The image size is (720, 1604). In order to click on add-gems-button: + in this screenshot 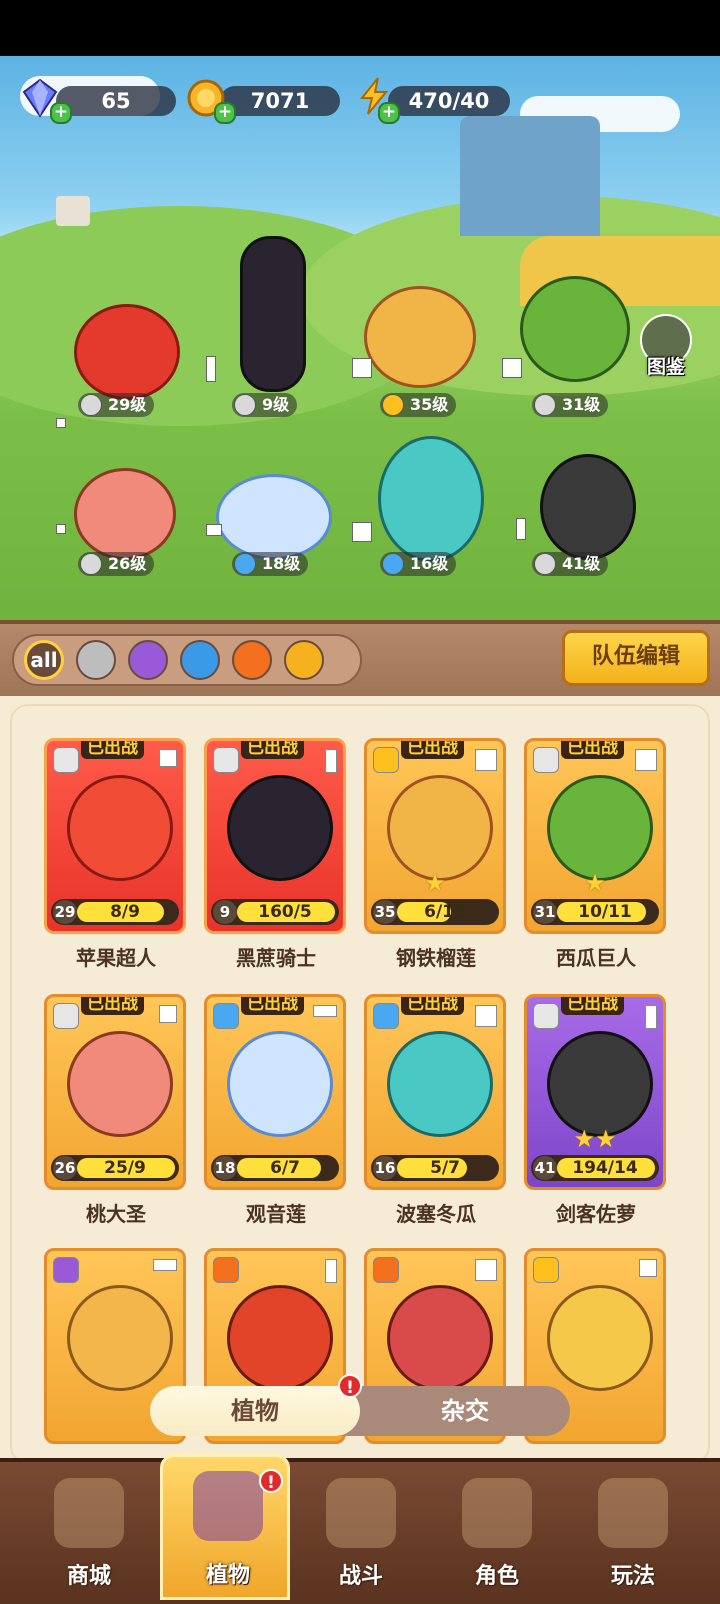, I will do `click(61, 113)`.